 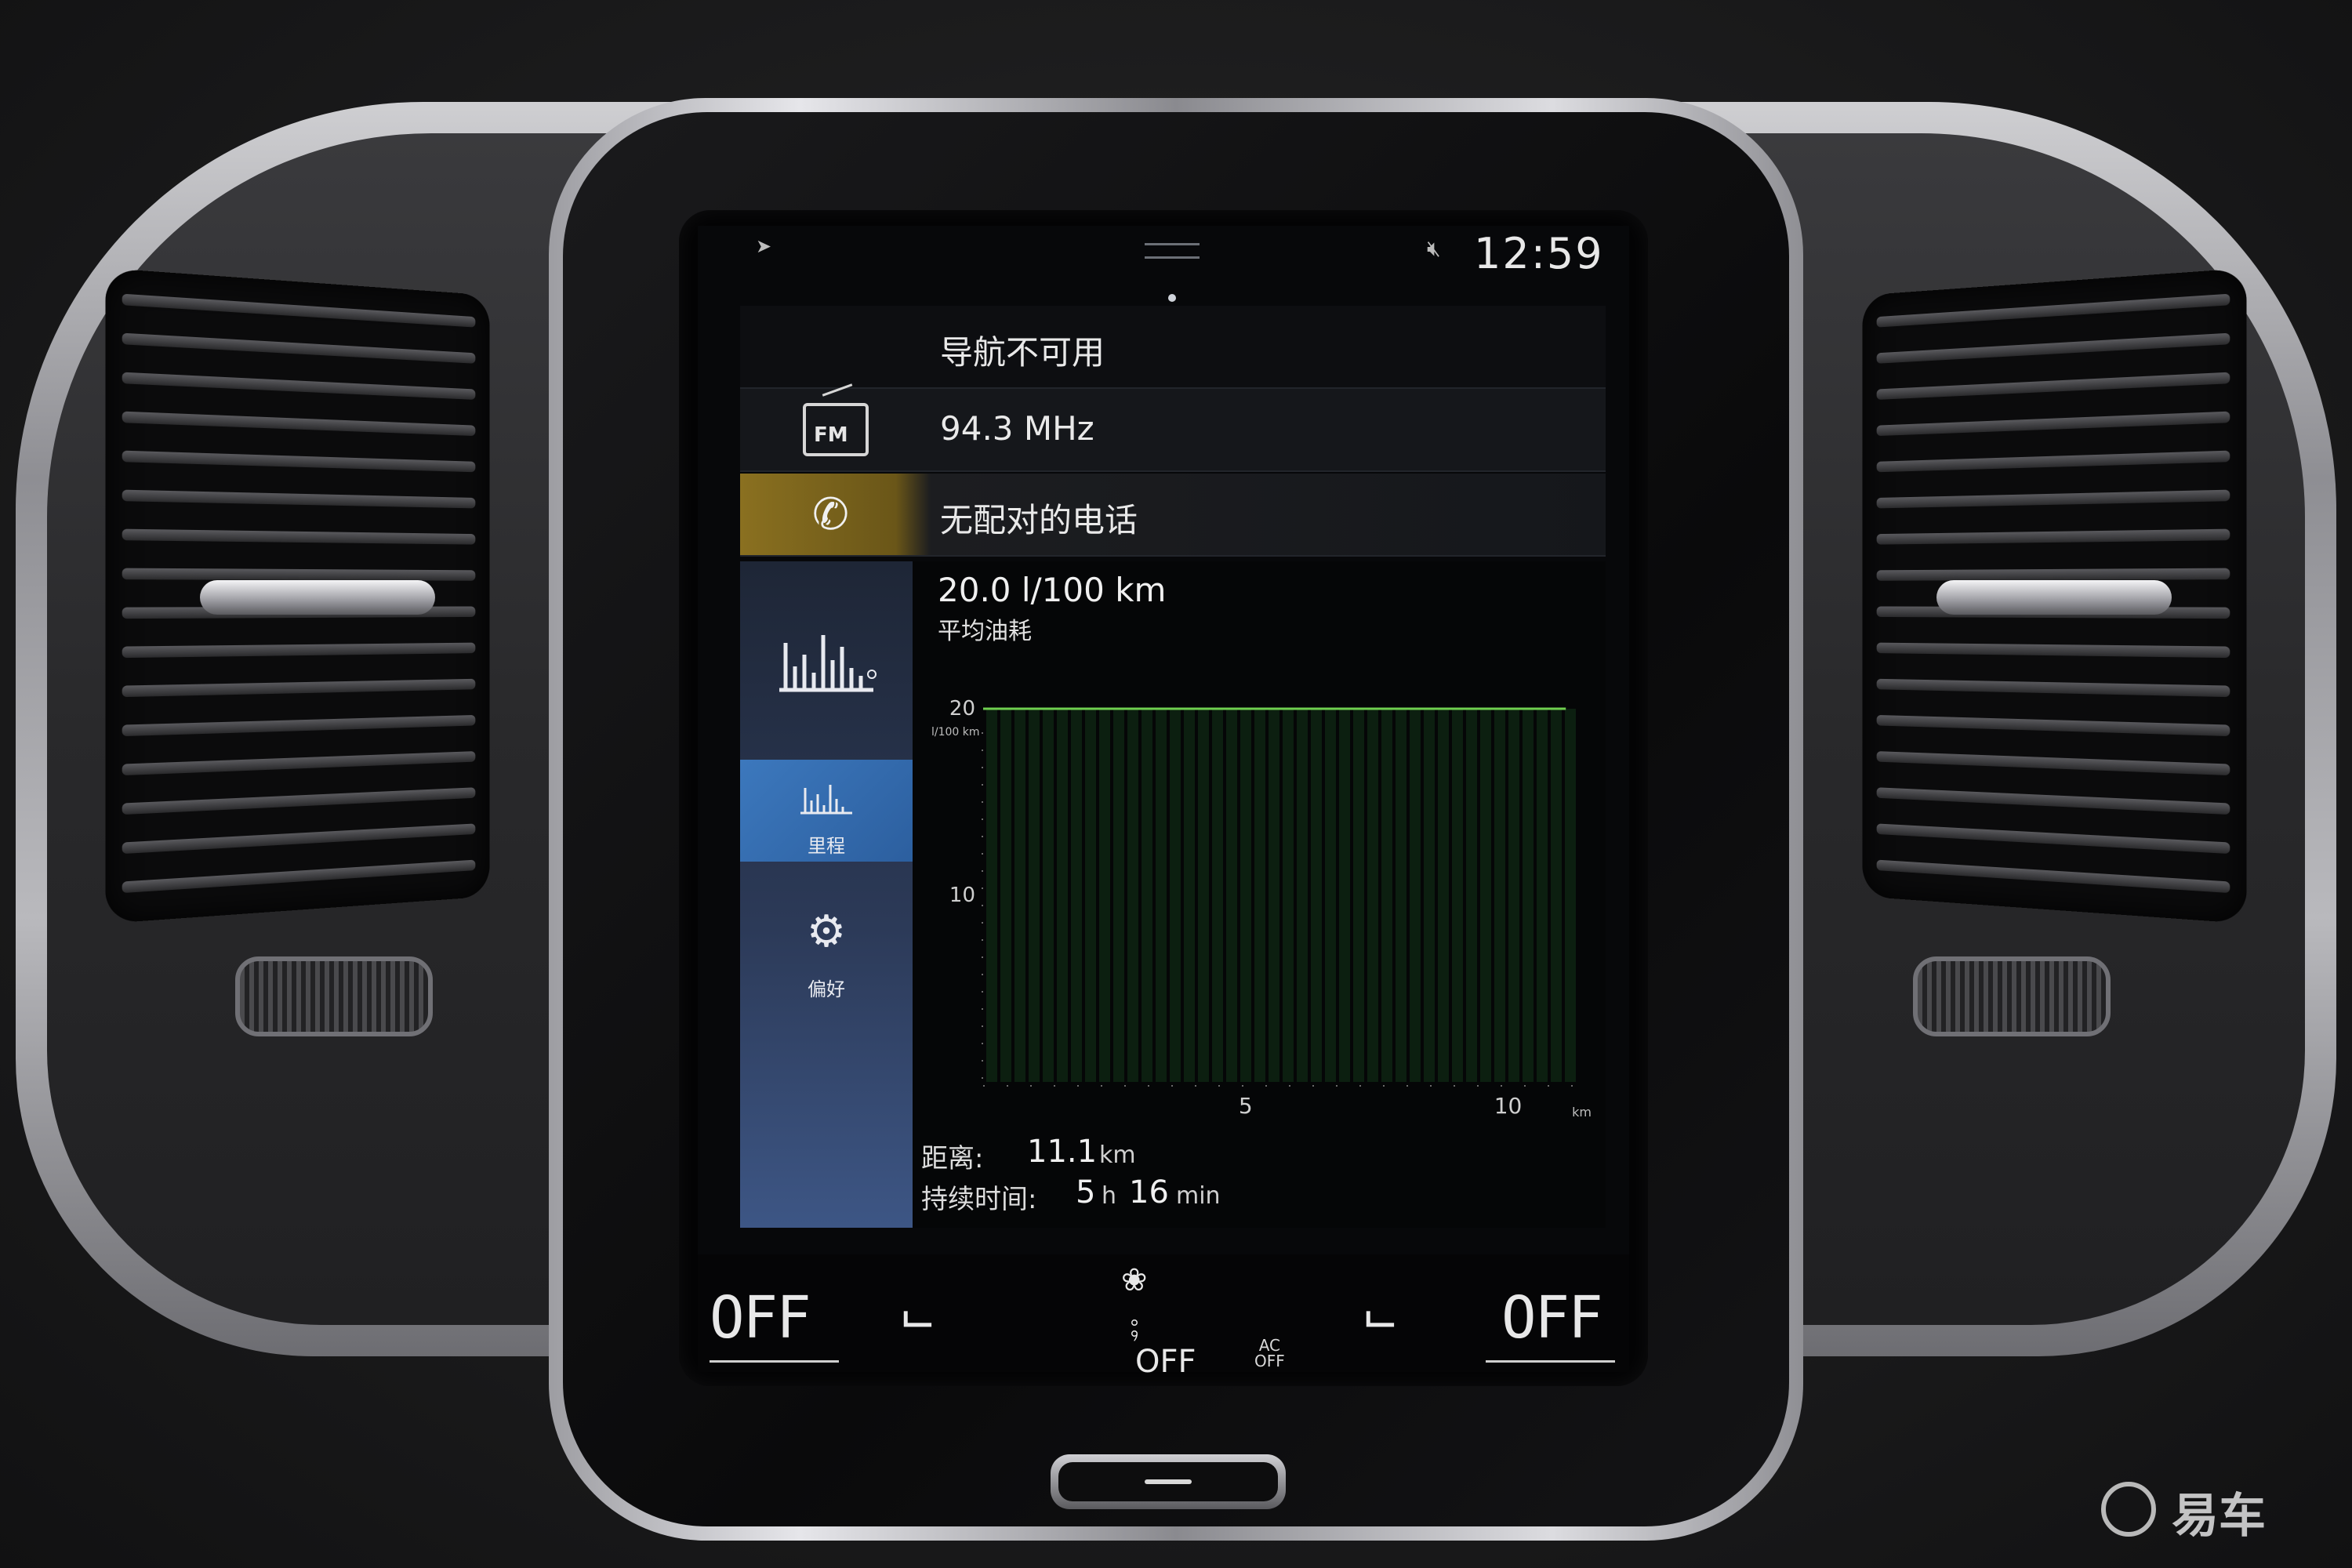 I want to click on radio-band-badge: FM, so click(x=831, y=435).